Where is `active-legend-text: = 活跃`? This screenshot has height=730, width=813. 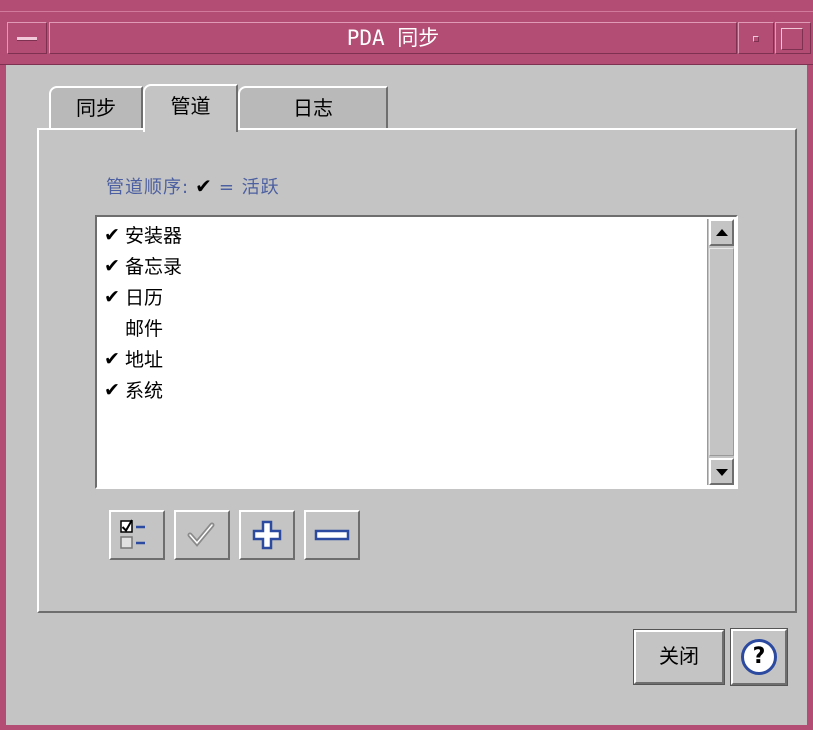
active-legend-text: = 活跃 is located at coordinates (249, 187).